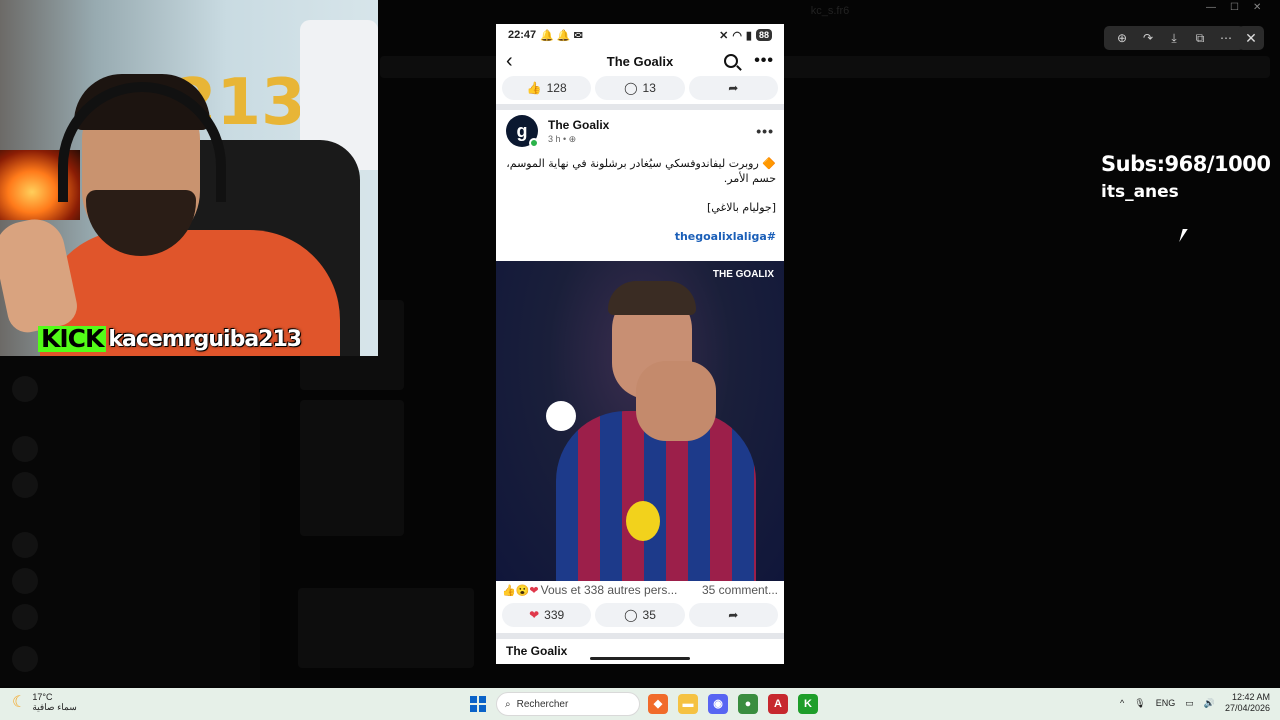 Image resolution: width=1280 pixels, height=720 pixels. What do you see at coordinates (649, 615) in the screenshot?
I see `comment-count: 35` at bounding box center [649, 615].